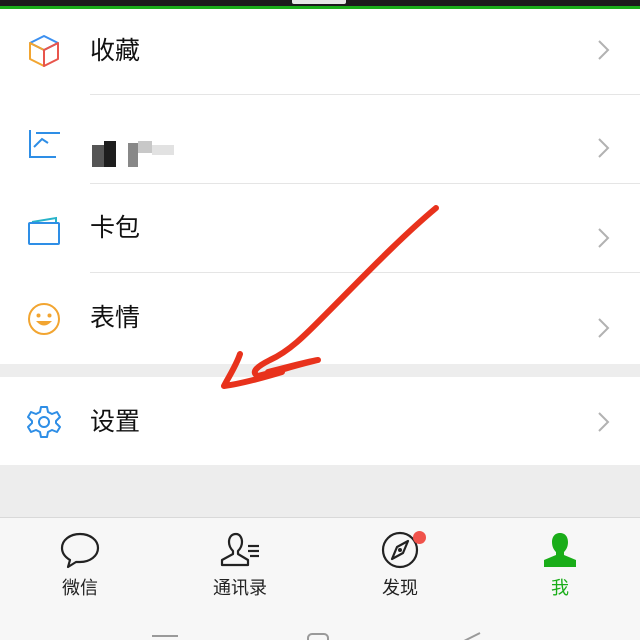  Describe the element at coordinates (400, 588) in the screenshot. I see `tab-label: 发现` at that location.